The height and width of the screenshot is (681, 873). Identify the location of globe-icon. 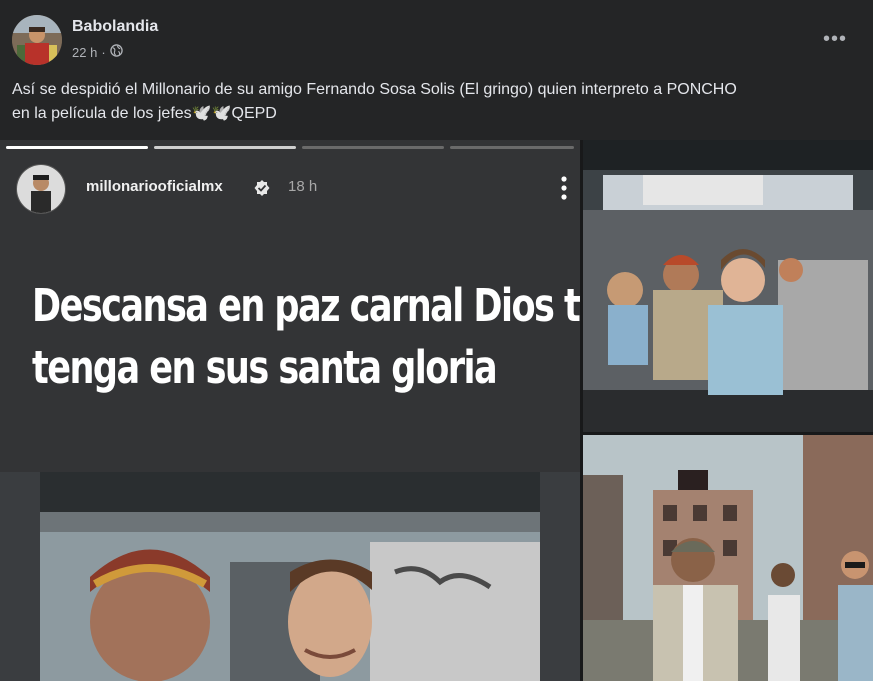
(116, 52).